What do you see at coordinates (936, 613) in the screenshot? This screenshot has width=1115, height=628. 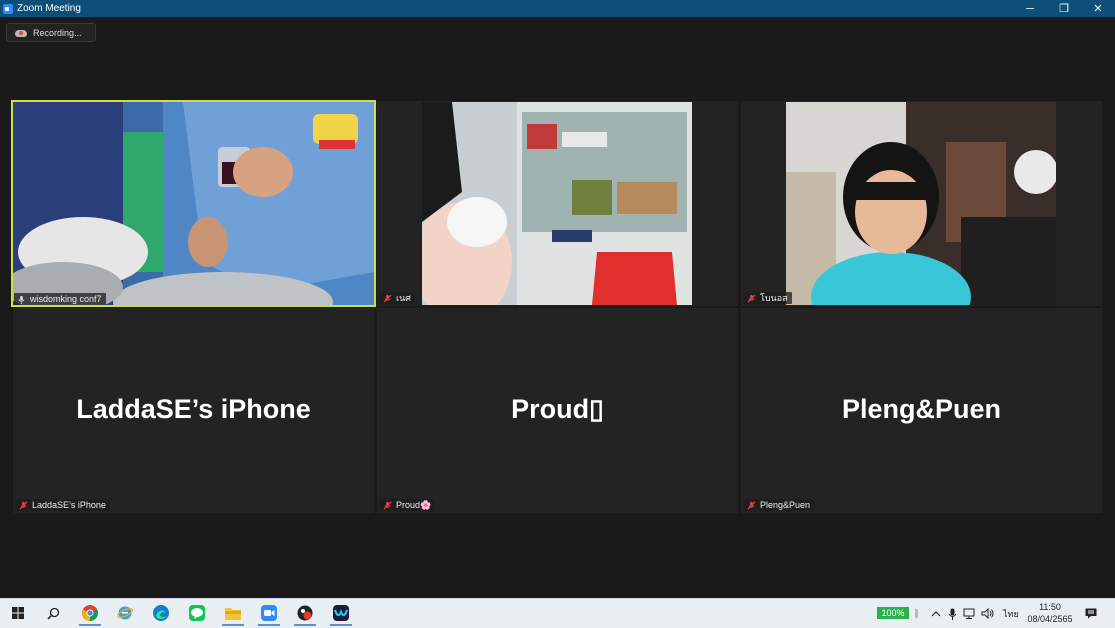 I see `show-hidden-icons-chevron-icon` at bounding box center [936, 613].